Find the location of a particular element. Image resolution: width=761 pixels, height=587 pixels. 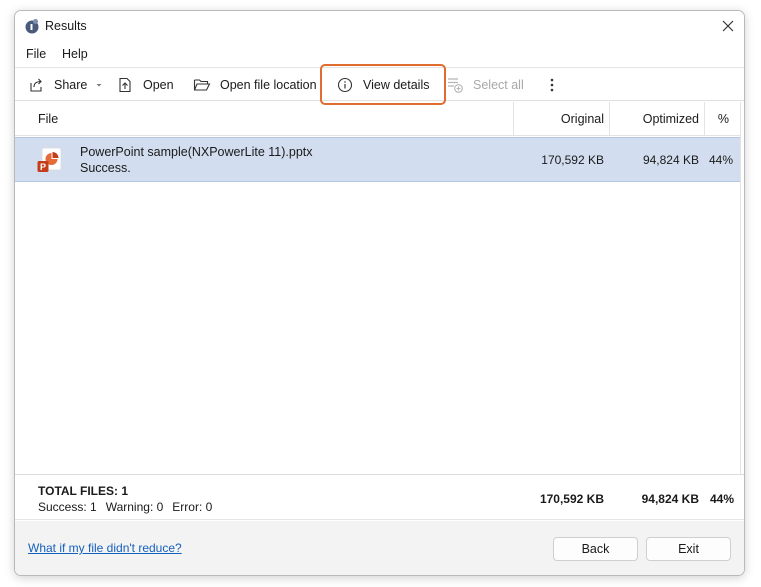

warning-count: Warning: 0 is located at coordinates (134, 507).